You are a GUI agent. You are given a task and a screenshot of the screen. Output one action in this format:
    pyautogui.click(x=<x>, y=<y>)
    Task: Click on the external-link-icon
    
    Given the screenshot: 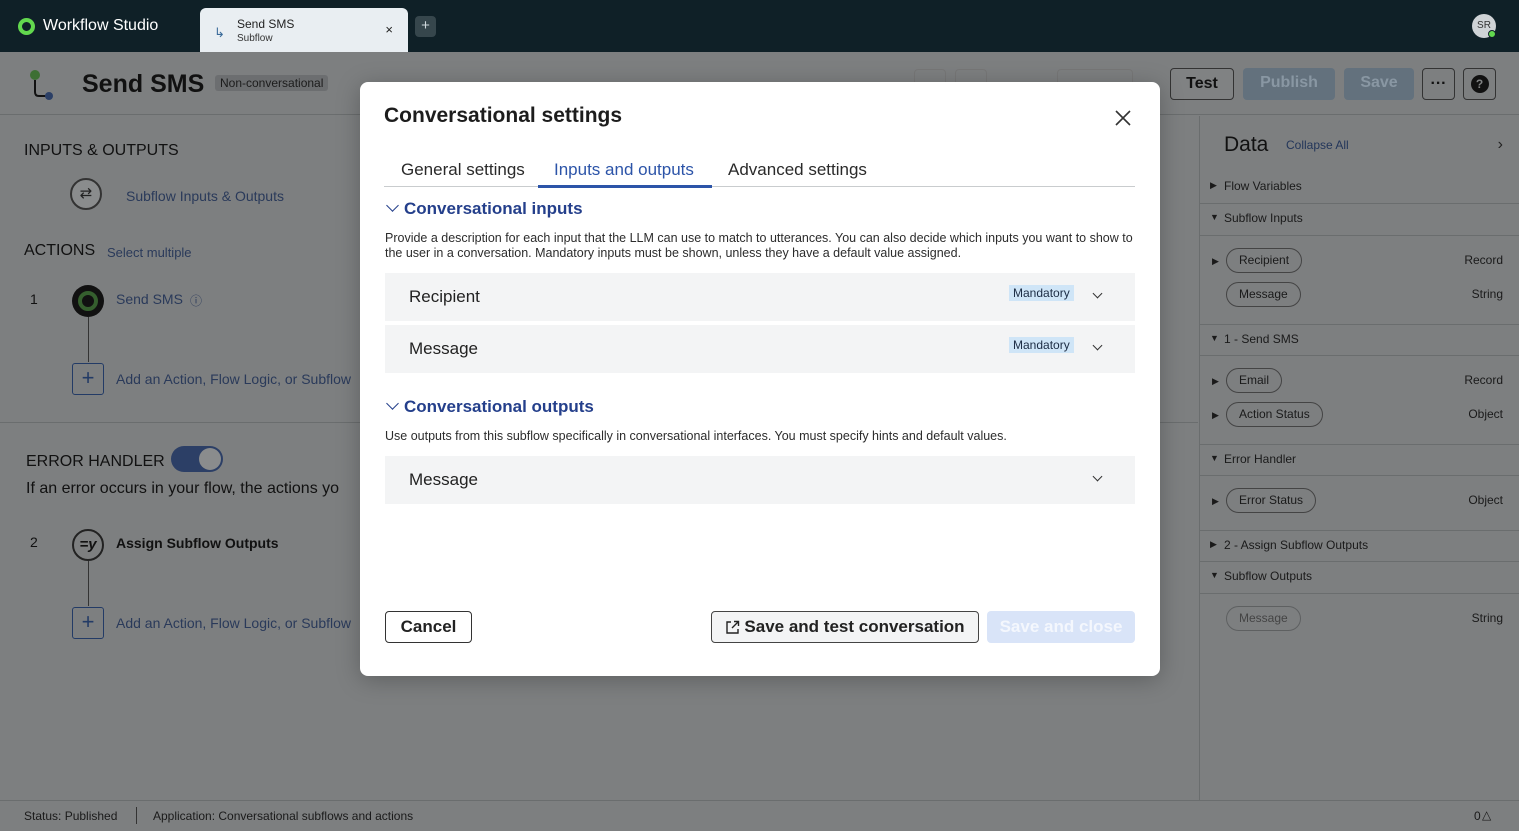 What is the action you would take?
    pyautogui.click(x=733, y=627)
    